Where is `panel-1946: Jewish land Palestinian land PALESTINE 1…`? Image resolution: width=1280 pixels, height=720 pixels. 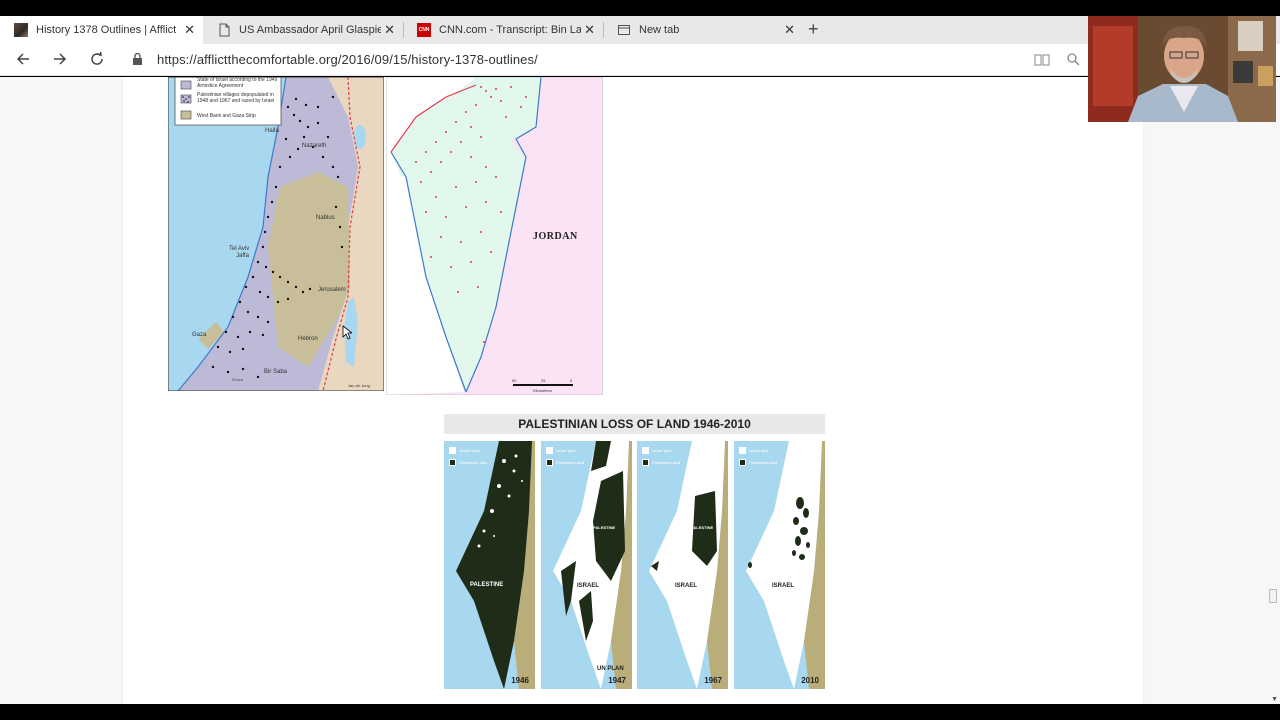 panel-1946: Jewish land Palestinian land PALESTINE 1… is located at coordinates (489, 565).